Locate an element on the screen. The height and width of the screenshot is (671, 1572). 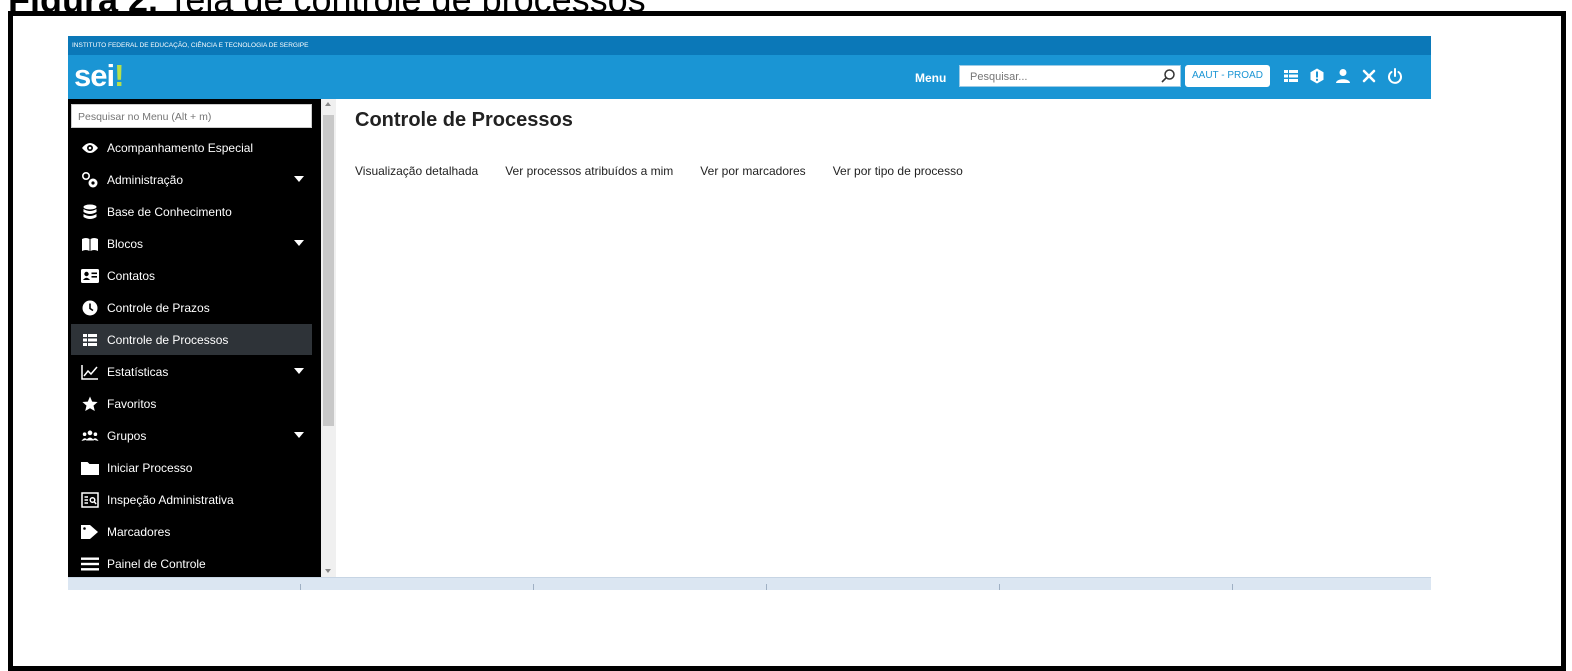
scrollbar-thumb is located at coordinates (328, 270).